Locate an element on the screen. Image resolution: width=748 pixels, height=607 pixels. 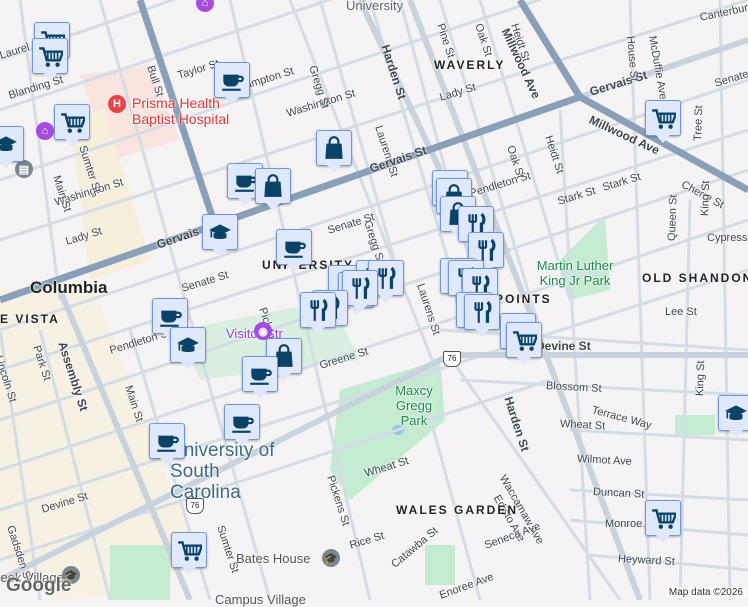
place-label: Bates House is located at coordinates (273, 558).